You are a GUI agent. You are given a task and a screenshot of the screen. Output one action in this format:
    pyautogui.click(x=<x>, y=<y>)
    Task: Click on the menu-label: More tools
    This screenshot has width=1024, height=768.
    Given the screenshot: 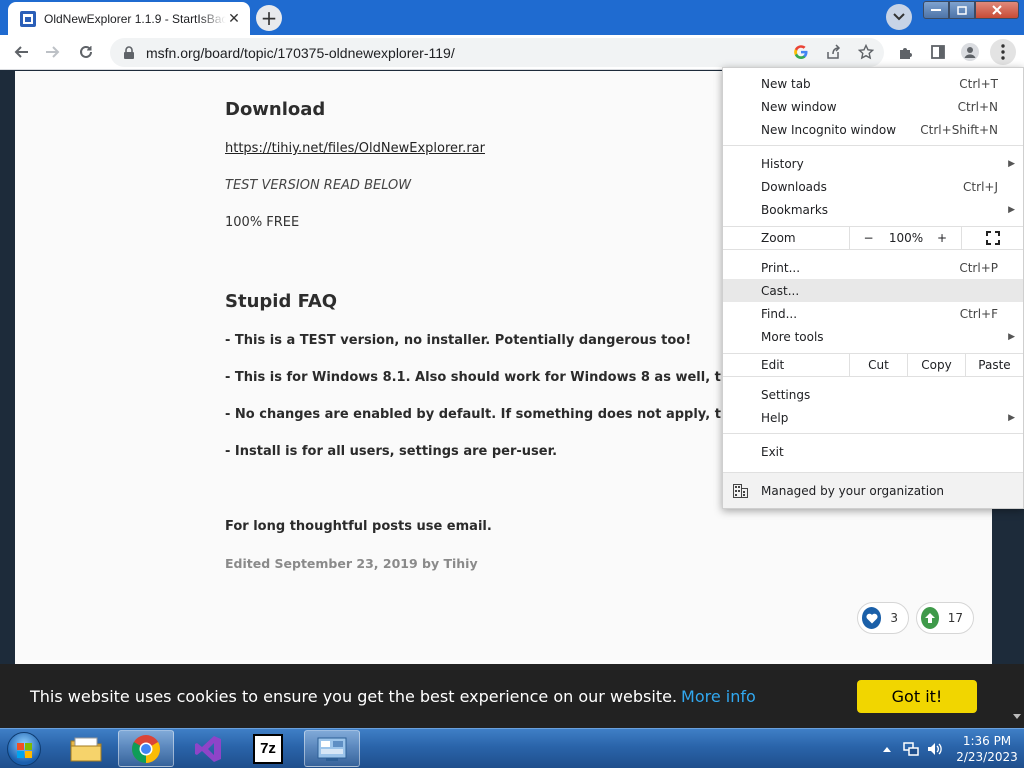 What is the action you would take?
    pyautogui.click(x=792, y=336)
    